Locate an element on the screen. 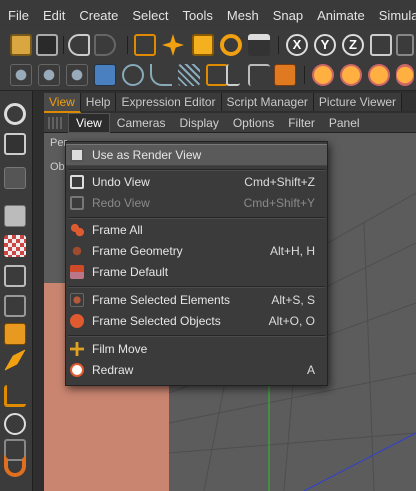 This screenshot has height=491, width=416. undo-icon is located at coordinates (79, 45).